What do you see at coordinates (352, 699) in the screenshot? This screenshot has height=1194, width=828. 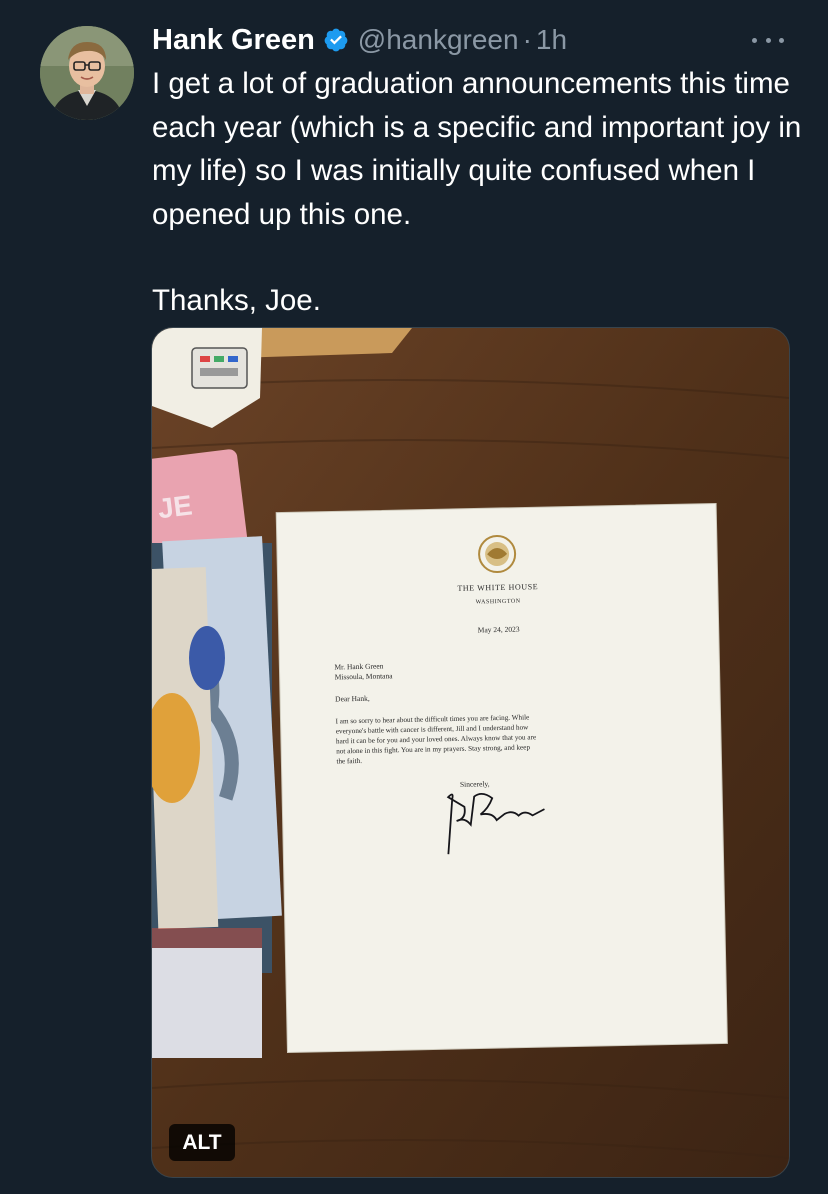 I see `letter-salutation: Dear Hank,` at bounding box center [352, 699].